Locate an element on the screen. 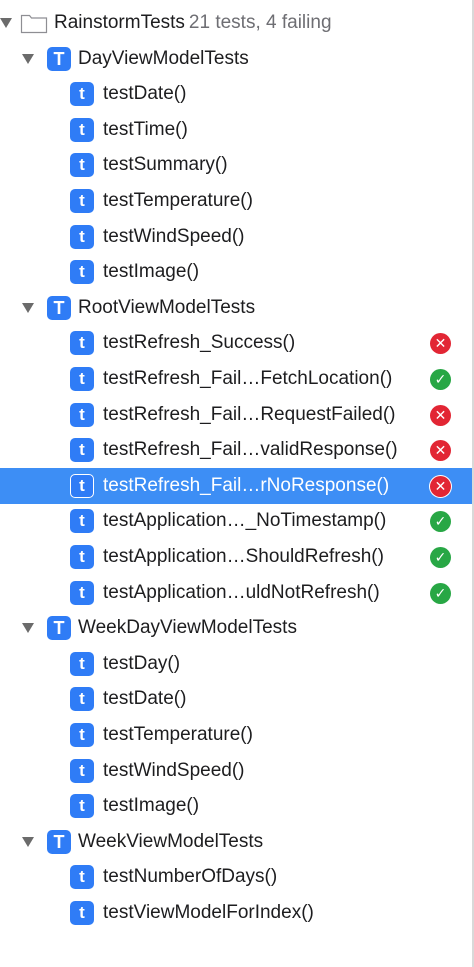  suite-label: WeekDayViewModelTests is located at coordinates (187, 627).